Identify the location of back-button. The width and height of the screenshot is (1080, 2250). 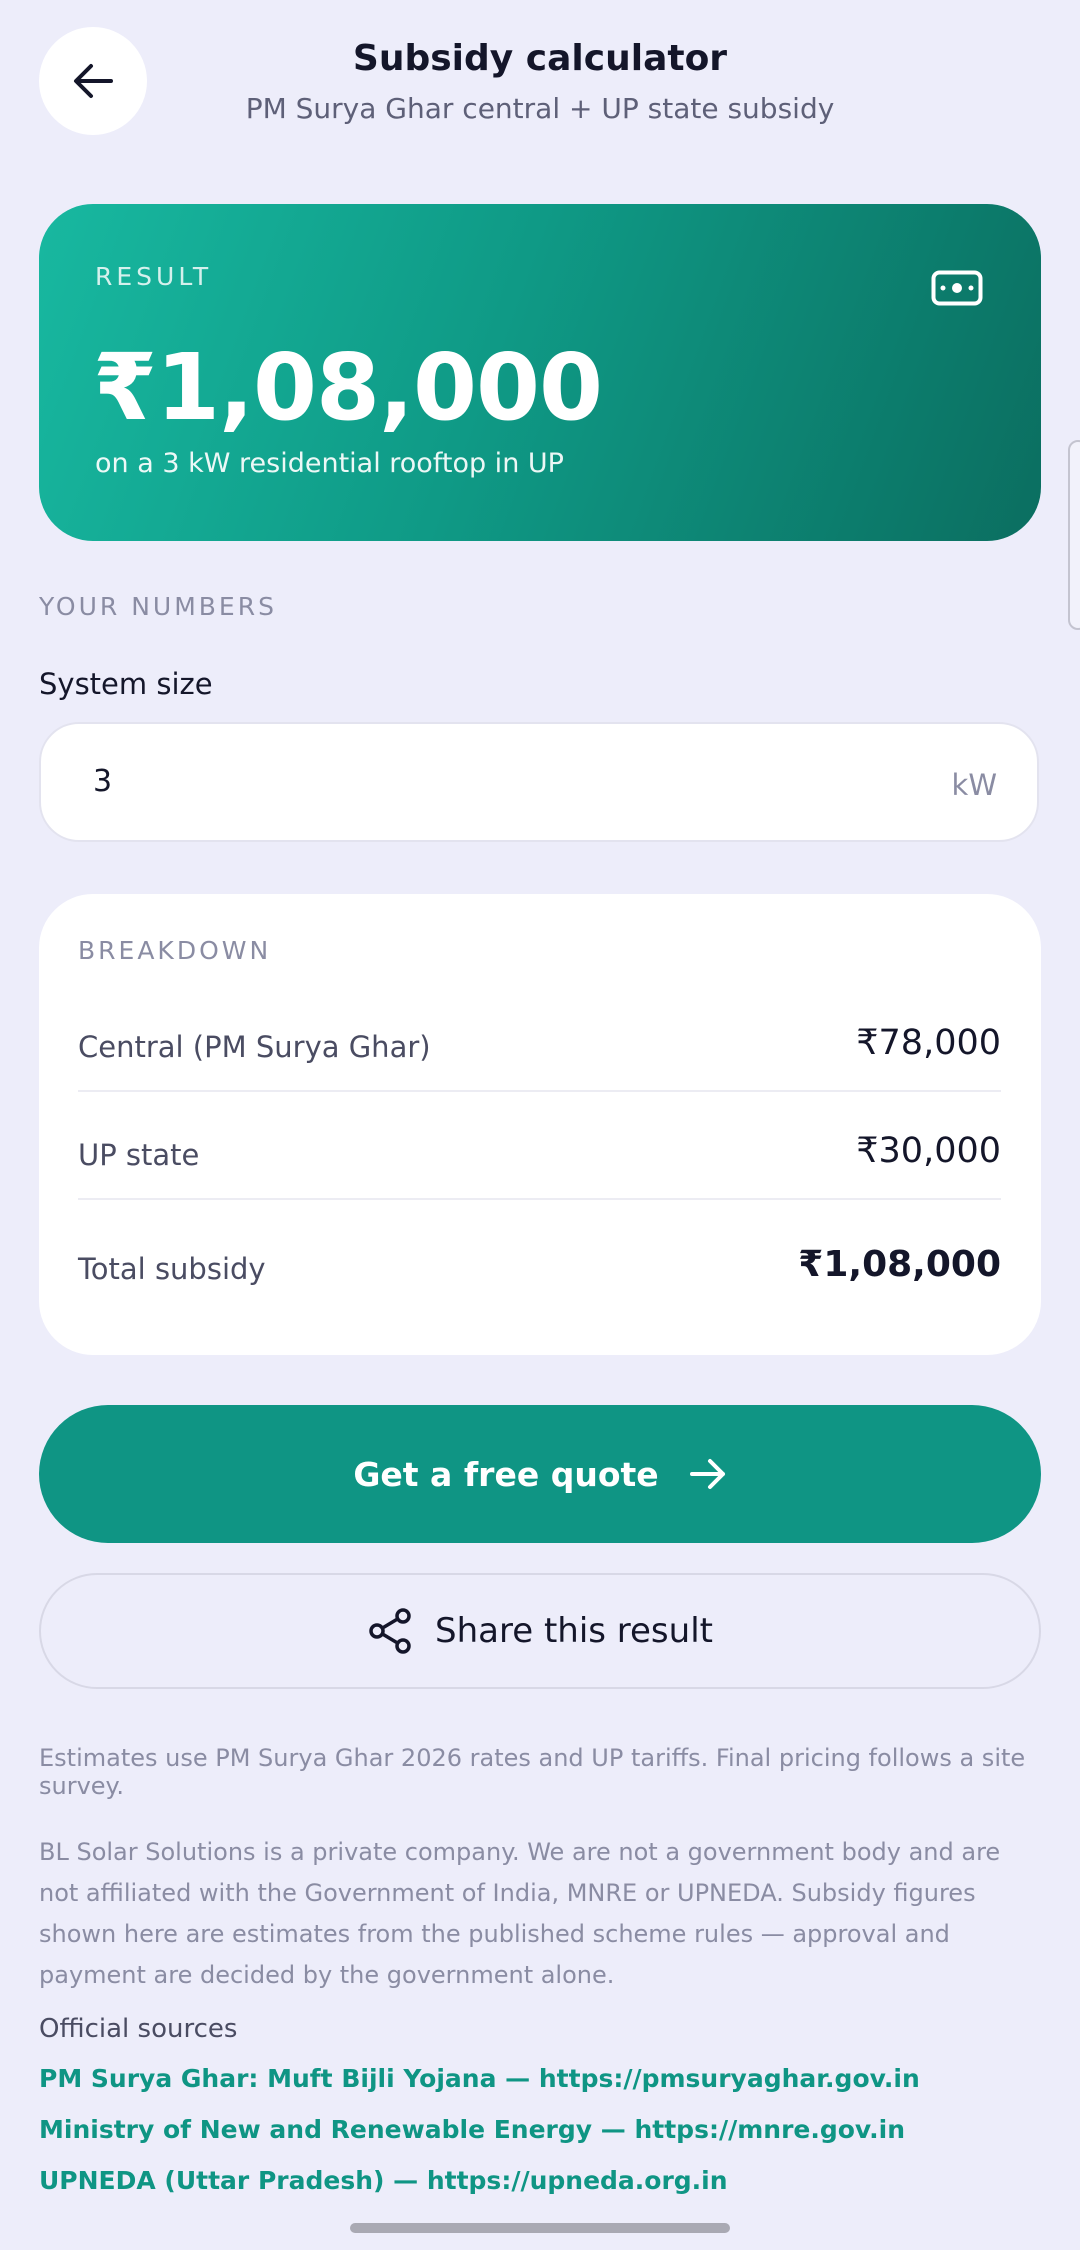
(93, 81).